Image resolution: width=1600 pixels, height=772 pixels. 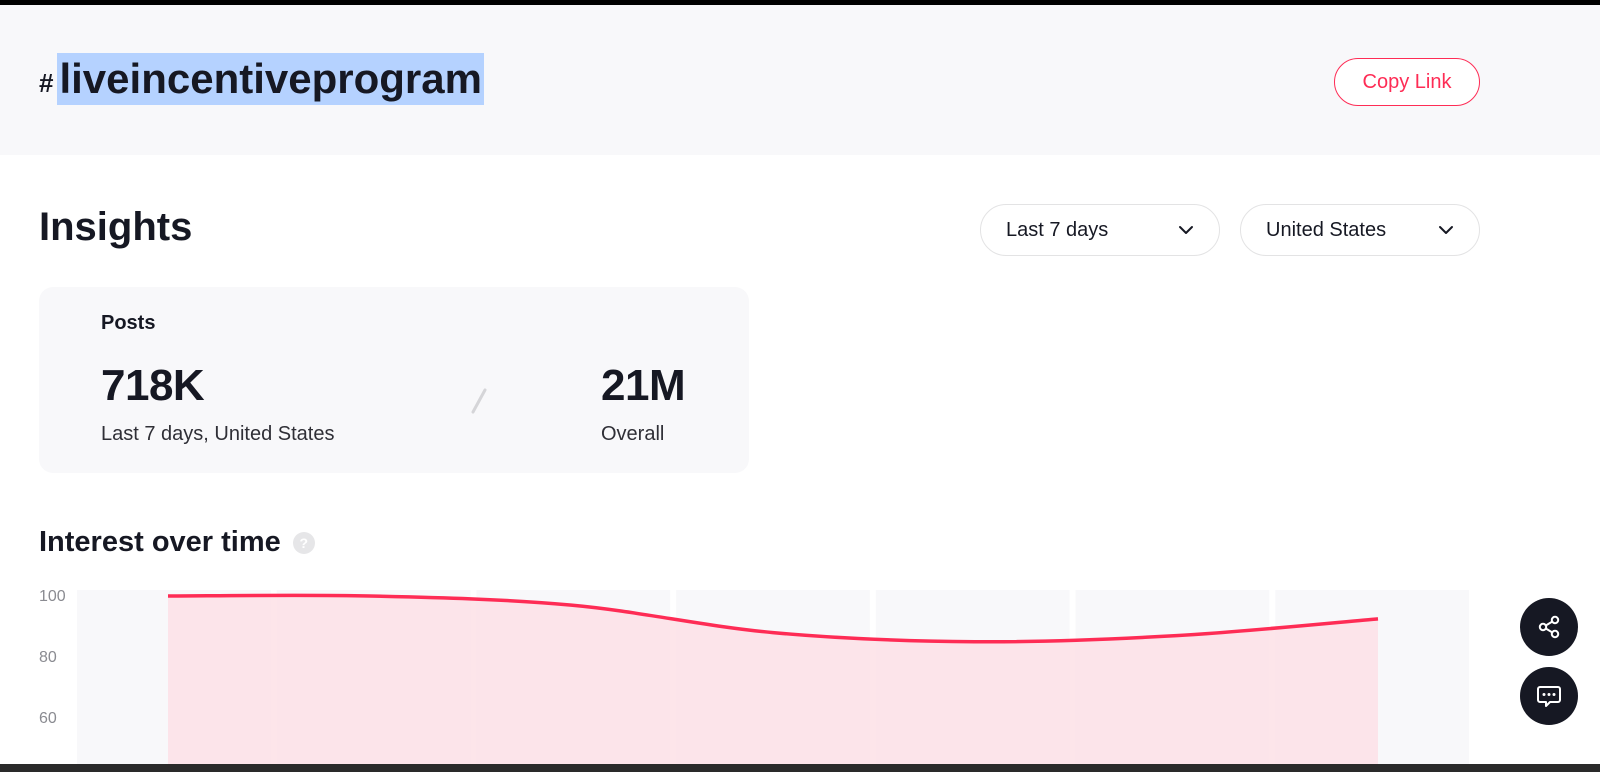 I want to click on period-dropdown: Last 7 days, so click(x=1100, y=230).